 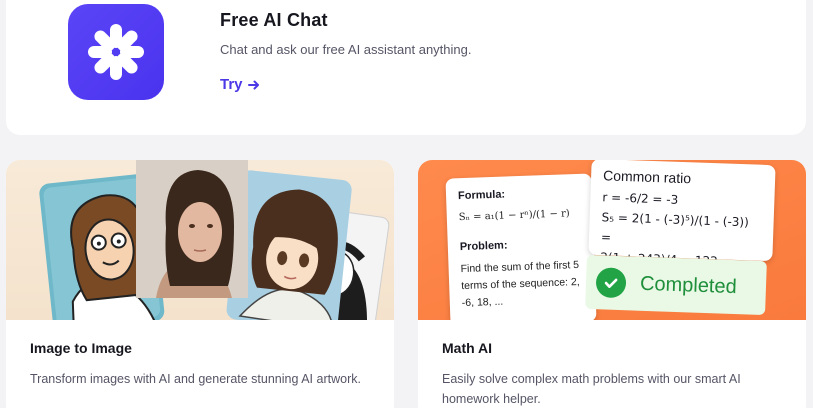 What do you see at coordinates (647, 177) in the screenshot?
I see `ratio-title: Common ratio` at bounding box center [647, 177].